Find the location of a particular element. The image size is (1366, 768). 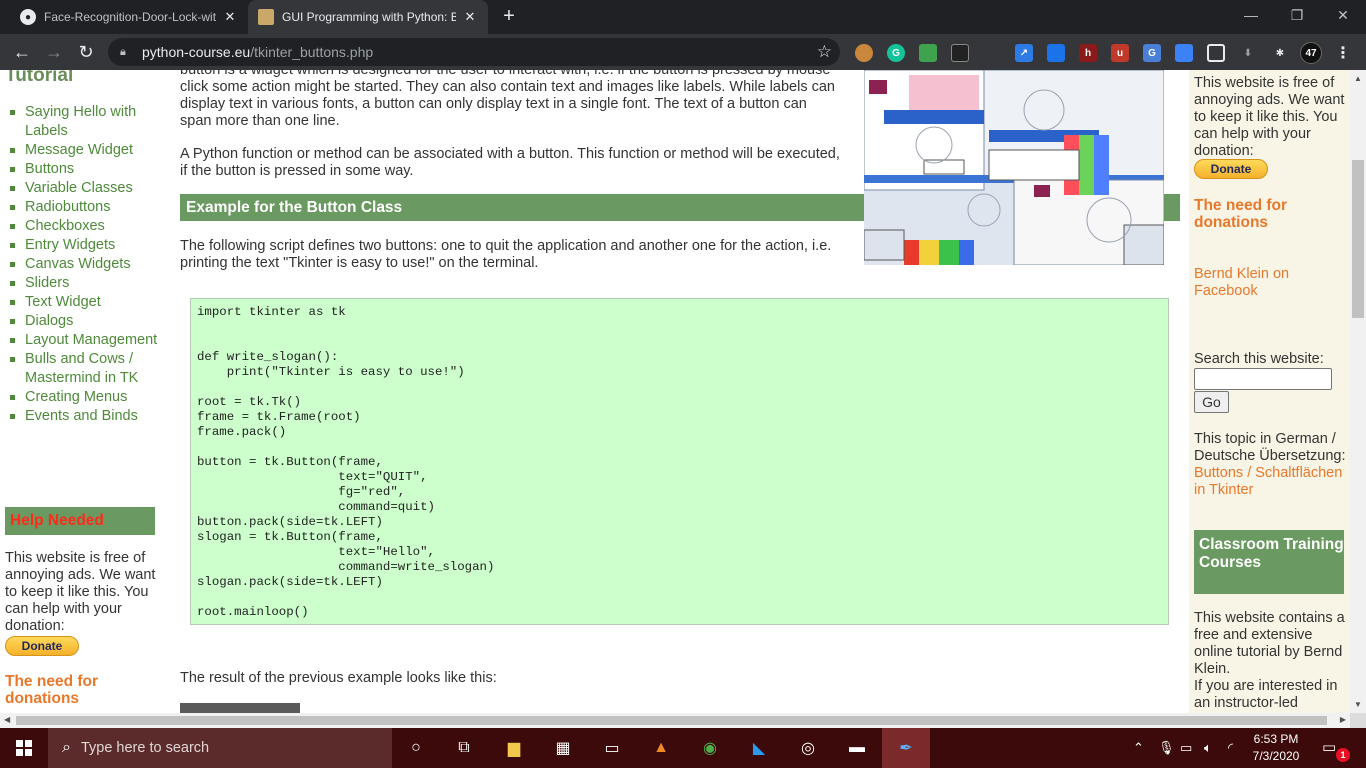

wifi-icon: ◜ is located at coordinates (1230, 748).